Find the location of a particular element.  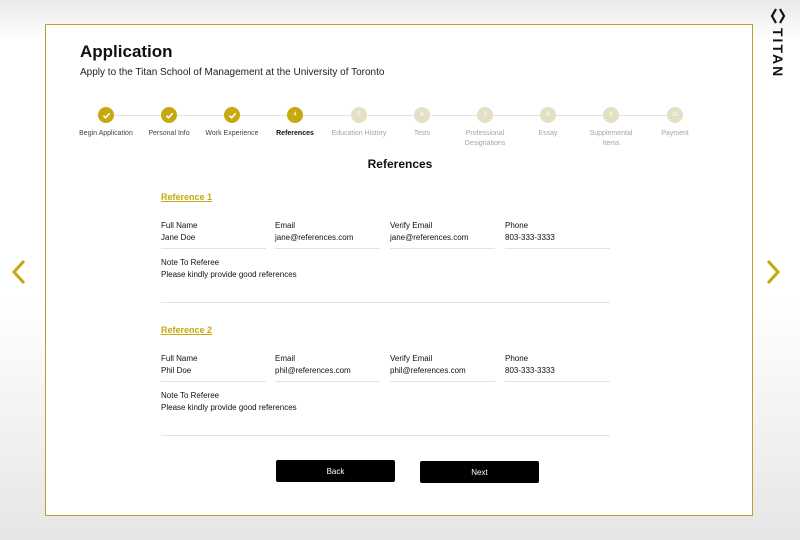

step-label: Payment is located at coordinates (675, 133).